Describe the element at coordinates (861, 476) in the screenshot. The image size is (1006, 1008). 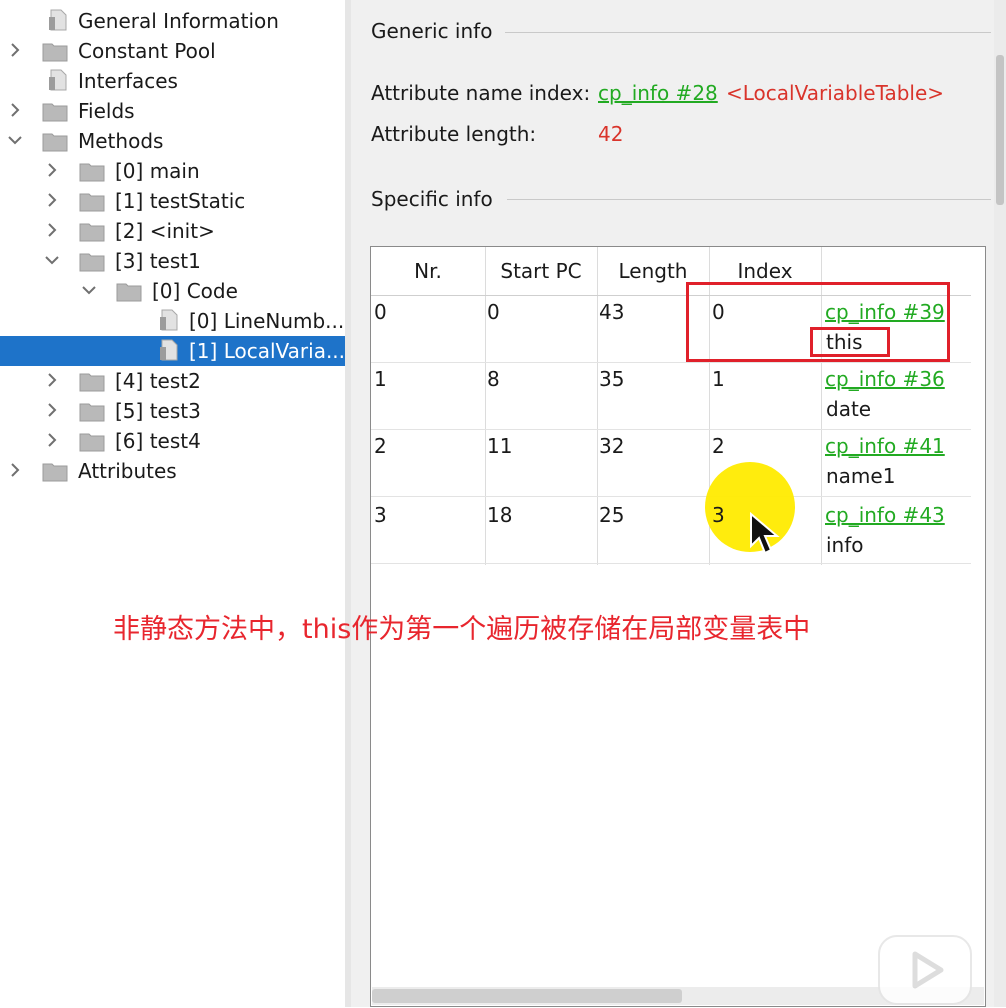
I see `cell-variable-name: name1` at that location.